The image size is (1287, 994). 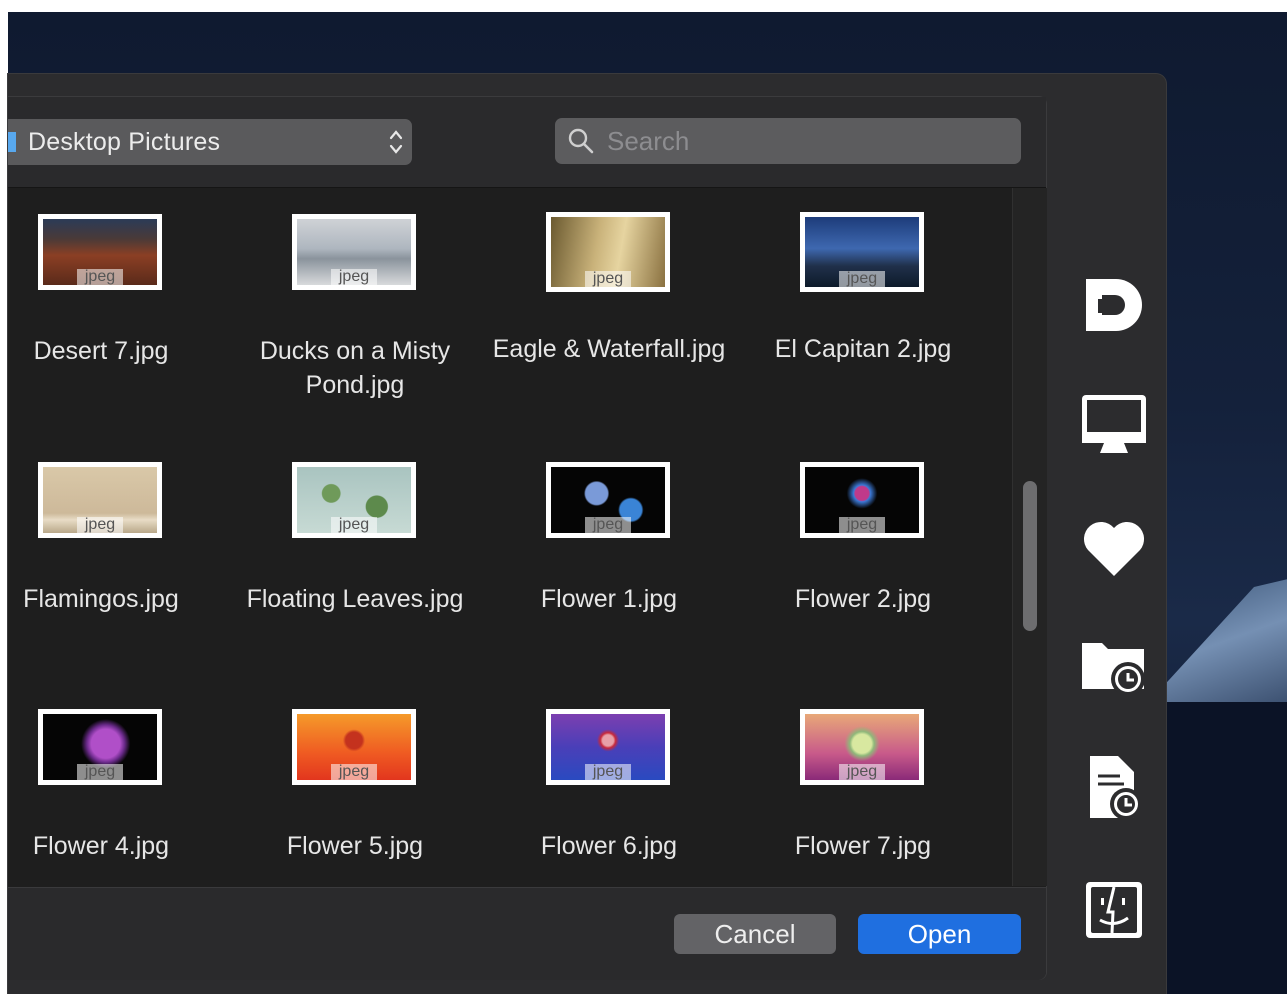 I want to click on location-popup: Desktop Pictures, so click(x=210, y=142).